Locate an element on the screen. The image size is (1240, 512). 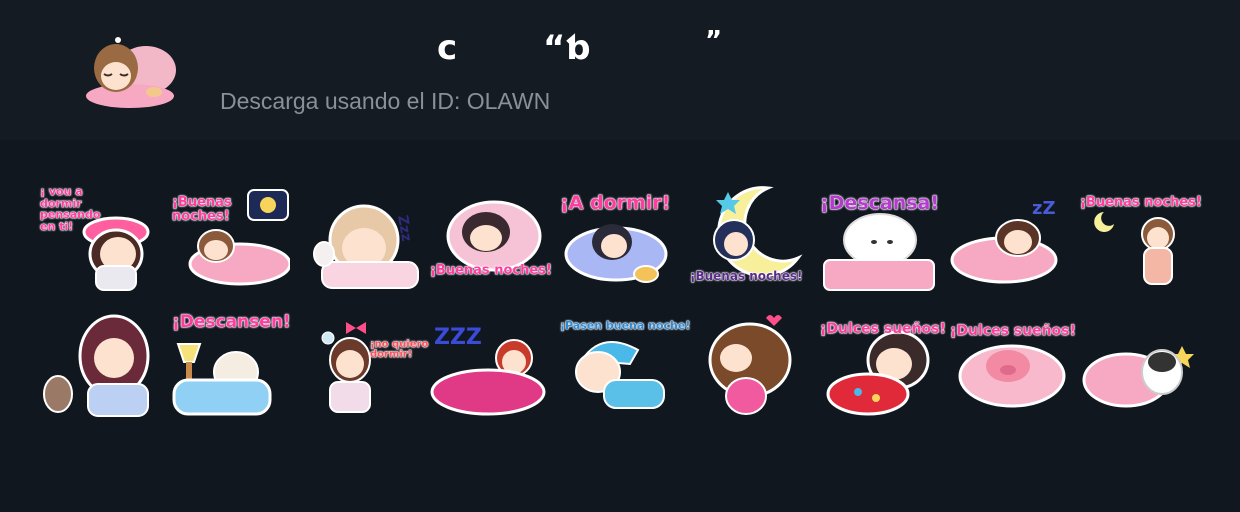
girl-sleeping-zzz-art: zZ is located at coordinates (1004, 241).